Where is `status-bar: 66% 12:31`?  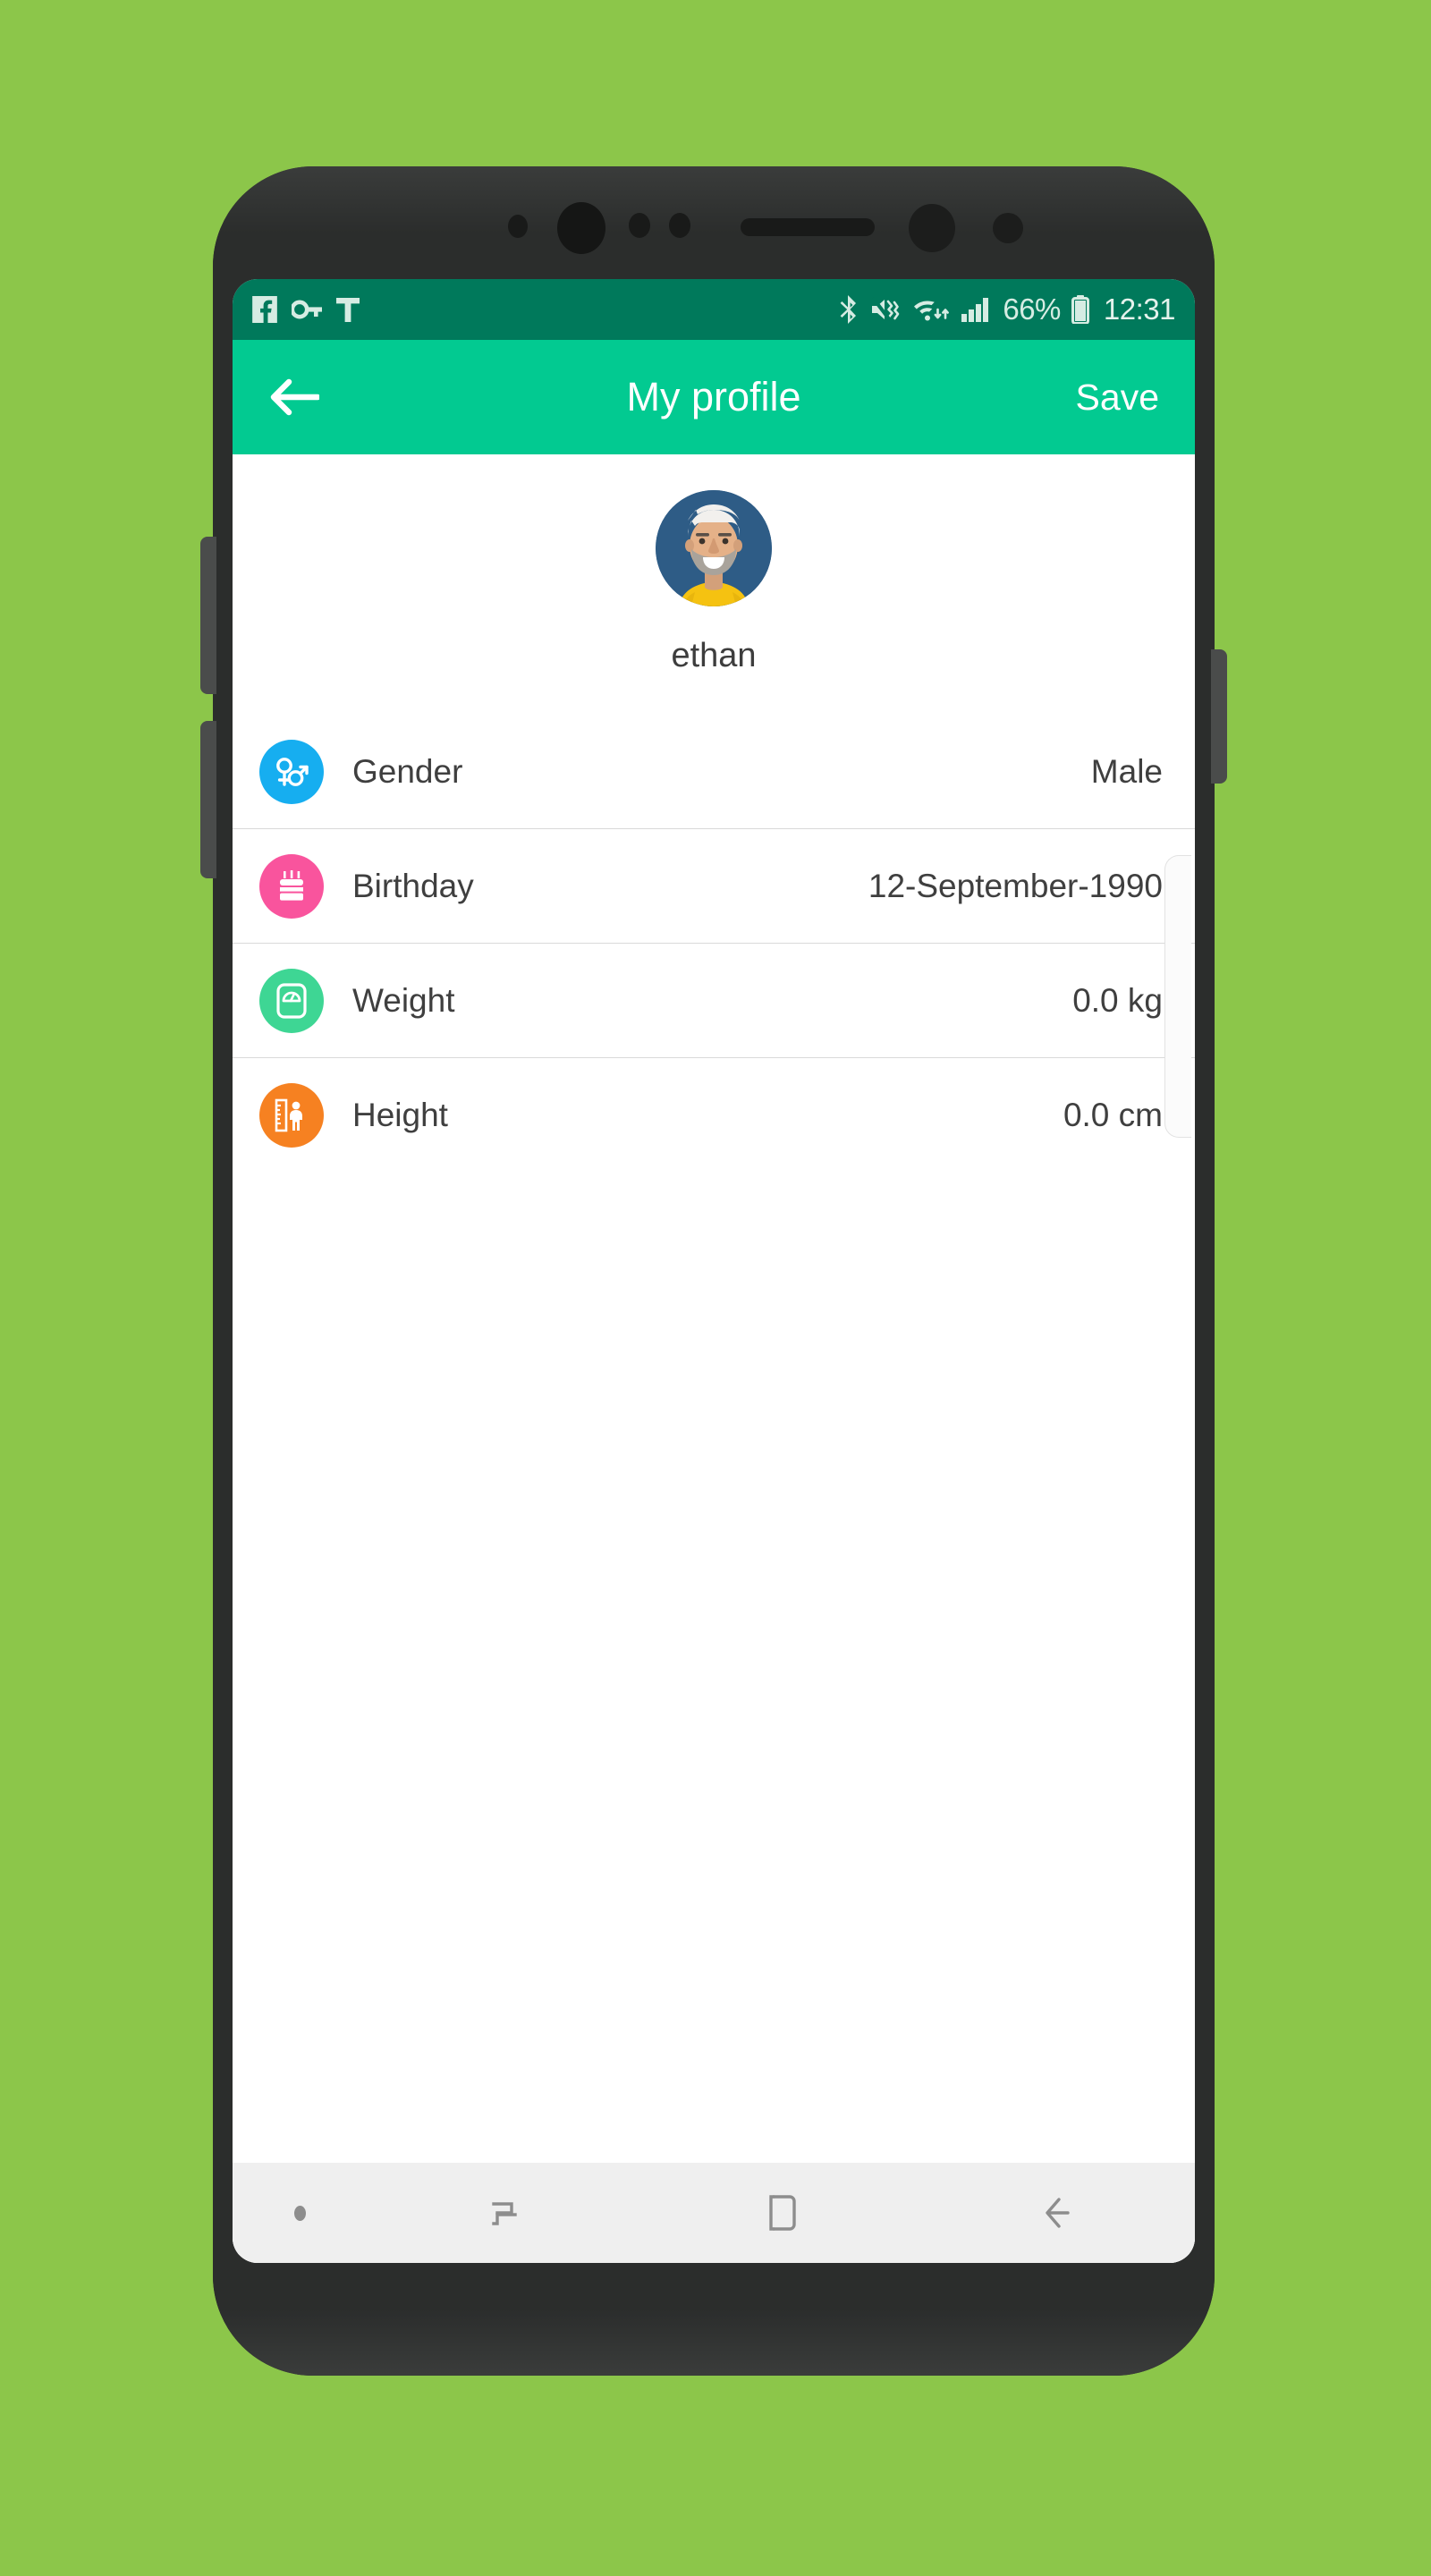 status-bar: 66% 12:31 is located at coordinates (714, 309).